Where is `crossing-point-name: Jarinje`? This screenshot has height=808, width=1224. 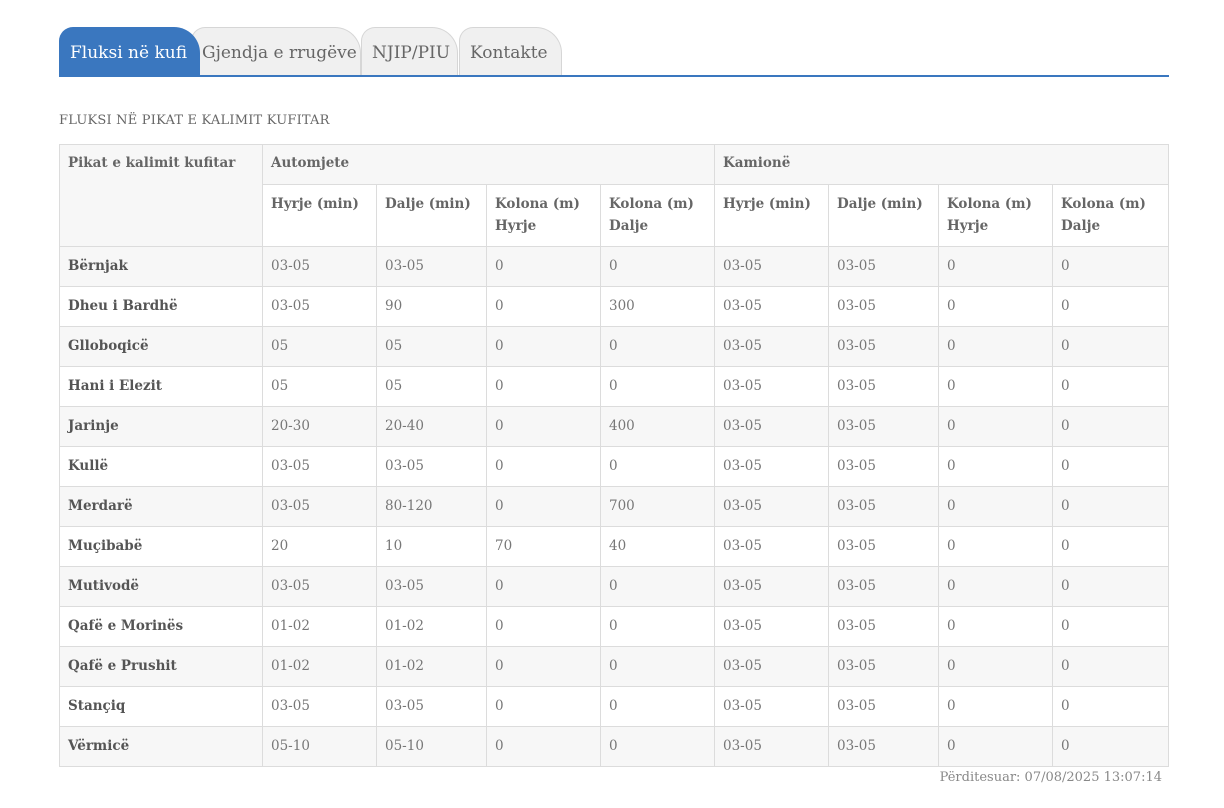
crossing-point-name: Jarinje is located at coordinates (161, 426).